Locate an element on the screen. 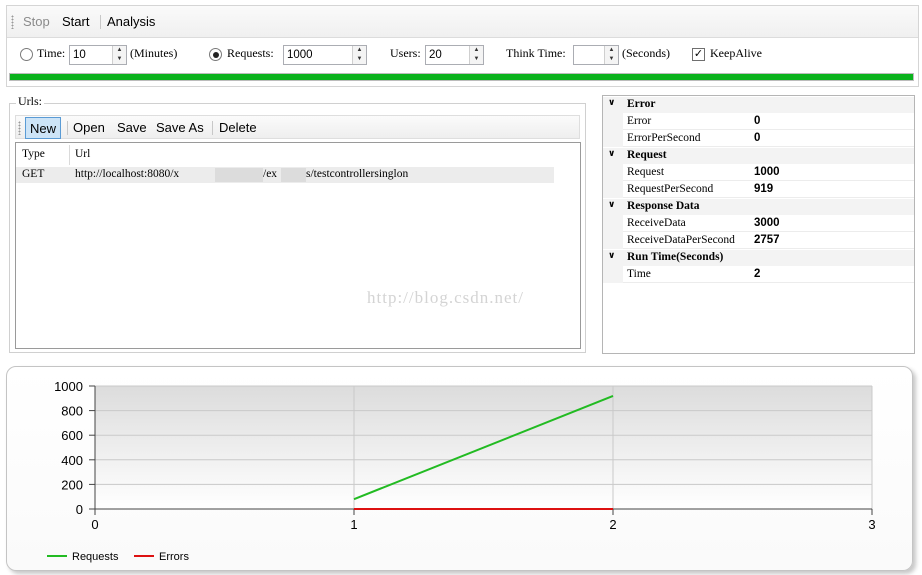 Image resolution: width=922 pixels, height=575 pixels. column-header-type: Type is located at coordinates (33, 154).